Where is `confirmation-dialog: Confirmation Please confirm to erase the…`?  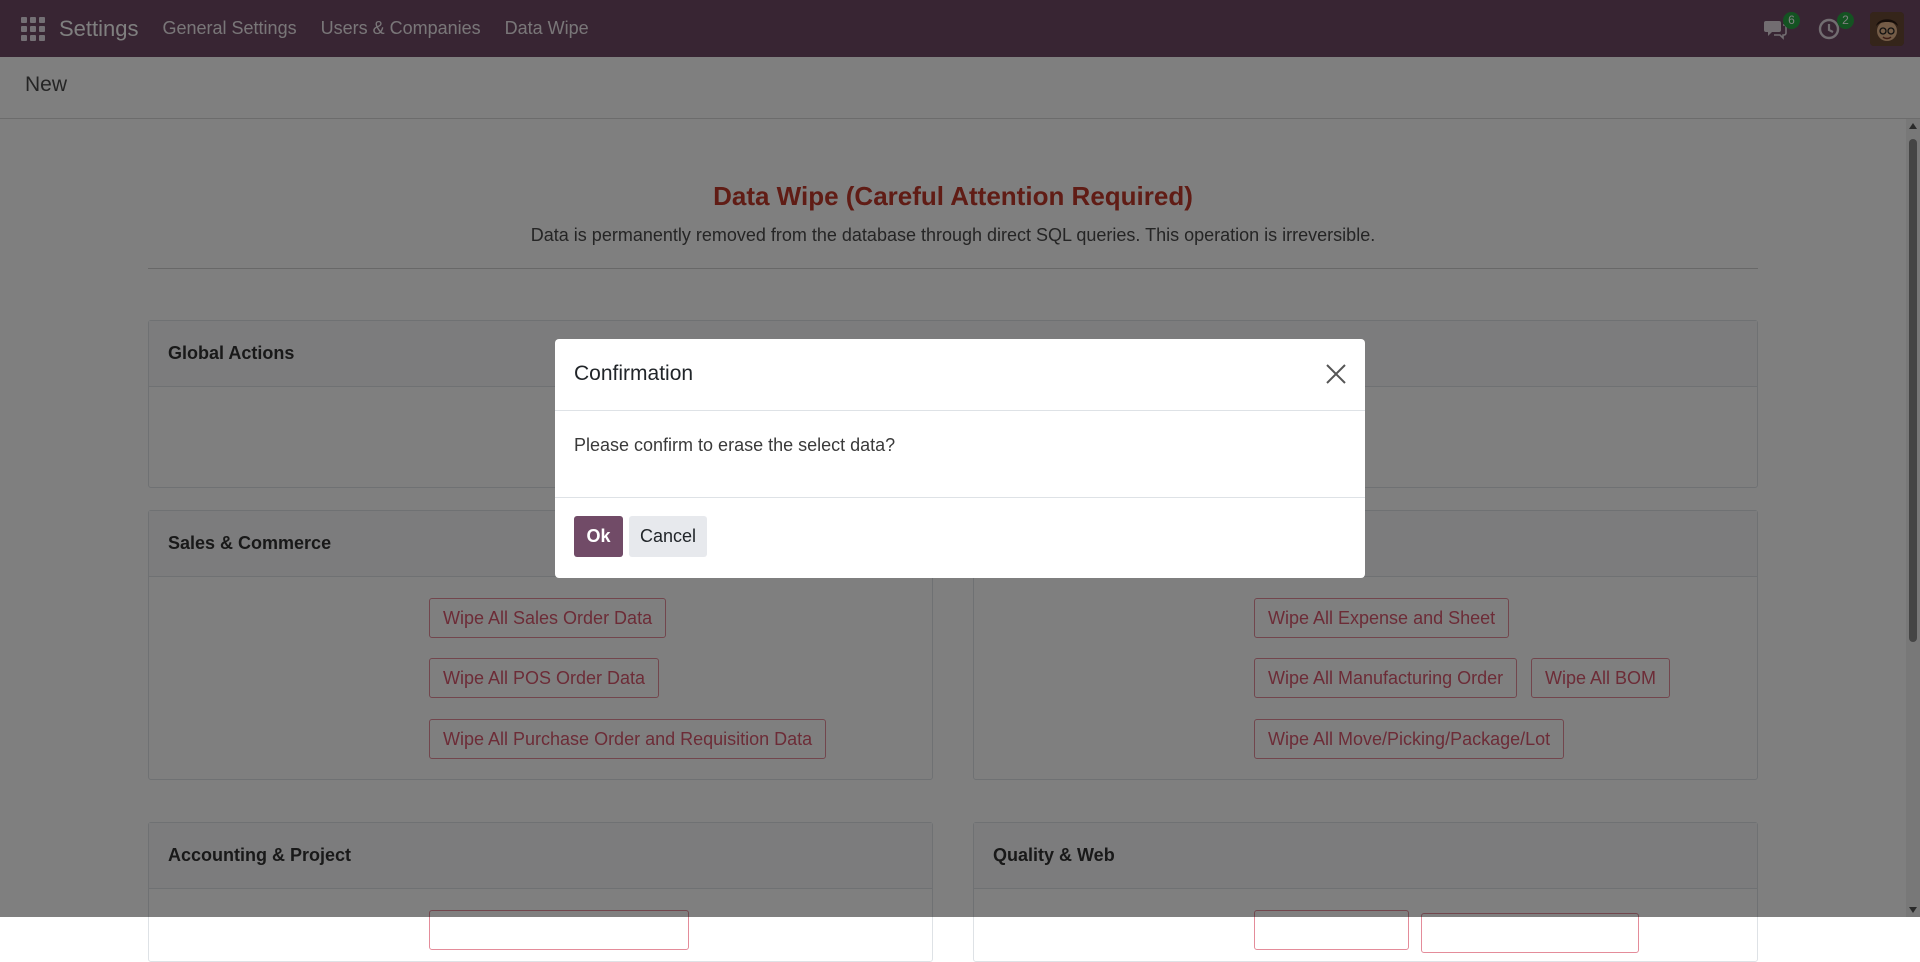
confirmation-dialog: Confirmation Please confirm to erase the… is located at coordinates (960, 458).